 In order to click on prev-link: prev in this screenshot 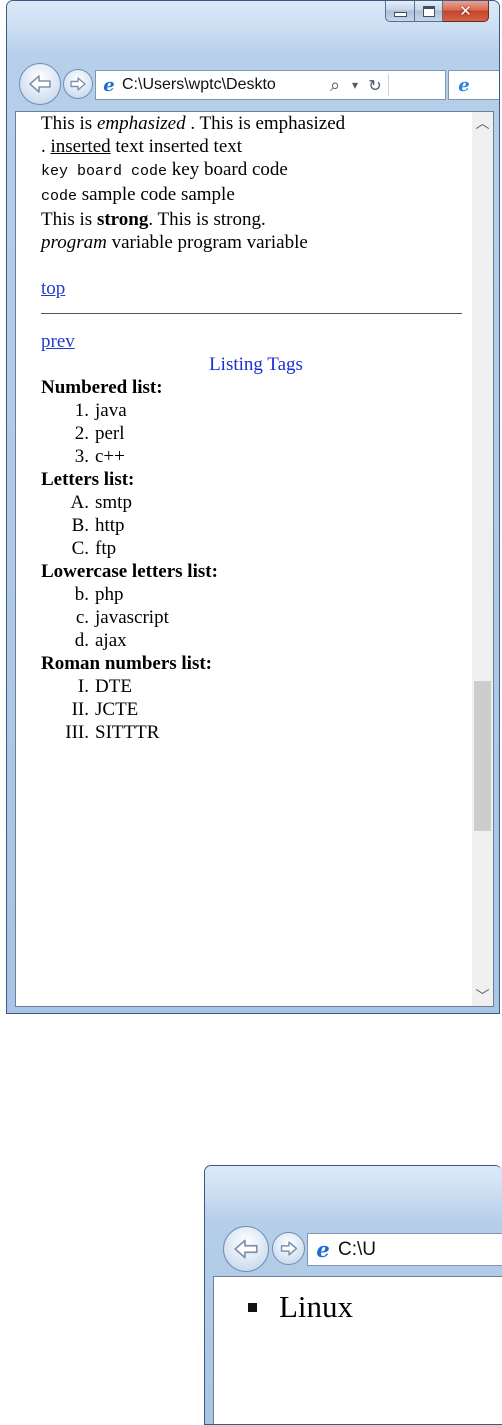, I will do `click(58, 341)`.